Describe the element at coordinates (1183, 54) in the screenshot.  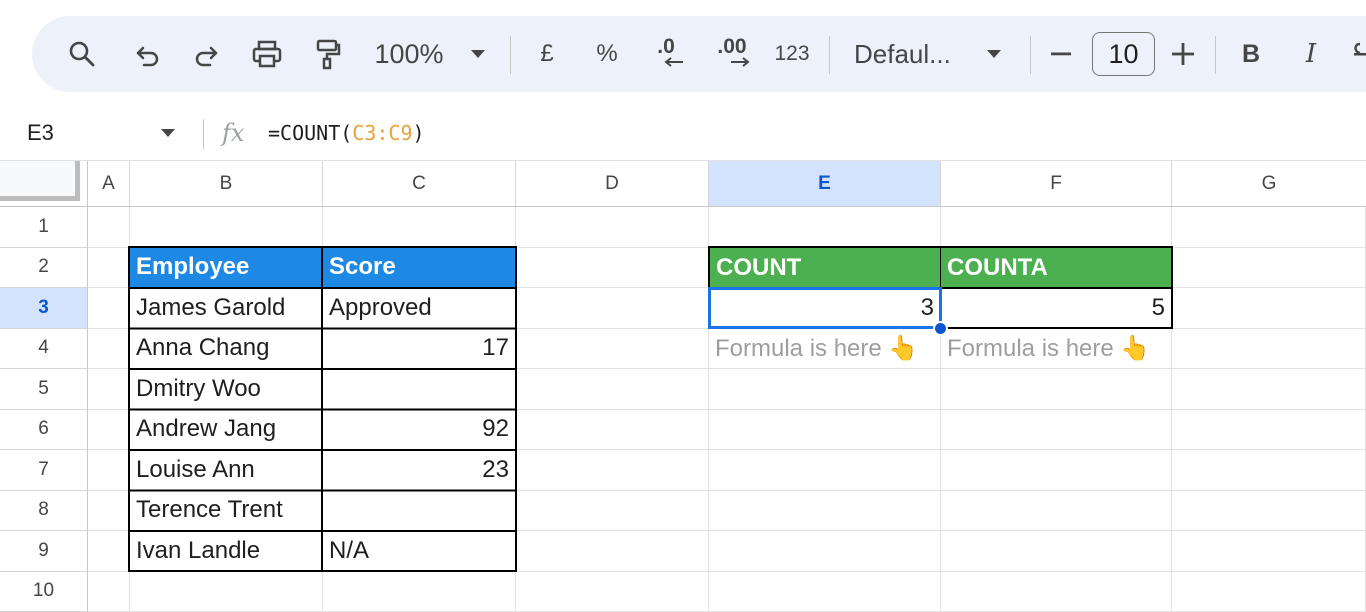
I see `plus-icon` at that location.